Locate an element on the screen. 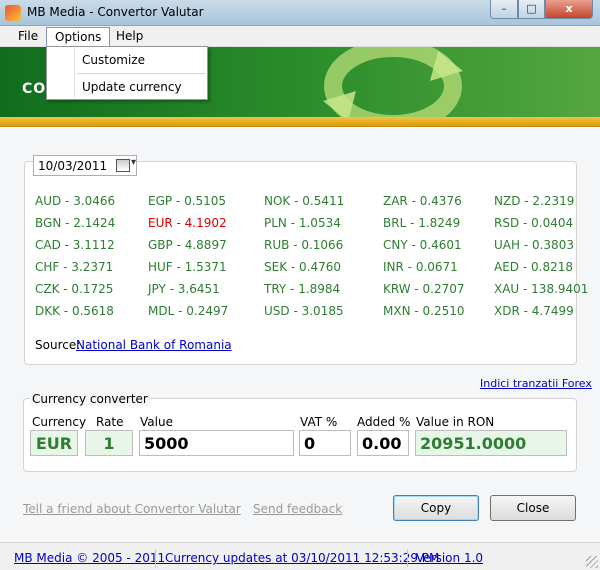 The width and height of the screenshot is (600, 570). rate-usd: USD - 3.0185 is located at coordinates (304, 311).